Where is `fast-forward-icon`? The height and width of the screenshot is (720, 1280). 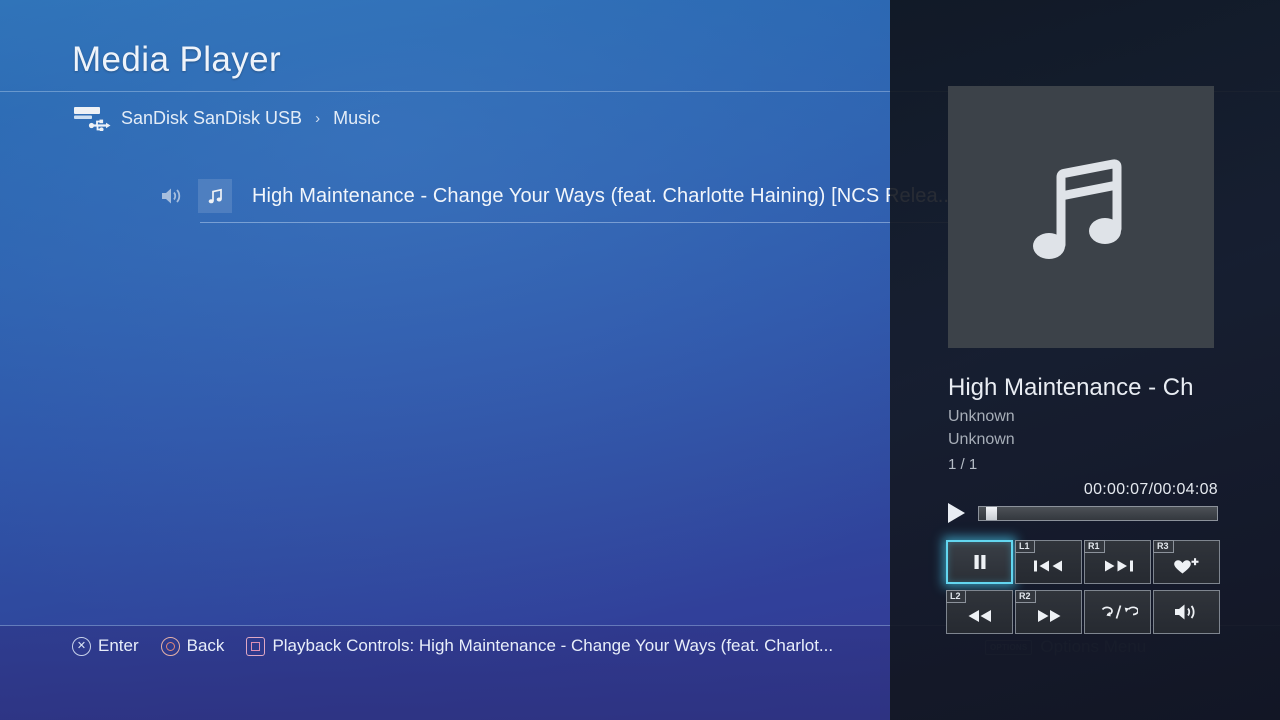
fast-forward-icon is located at coordinates (1049, 616).